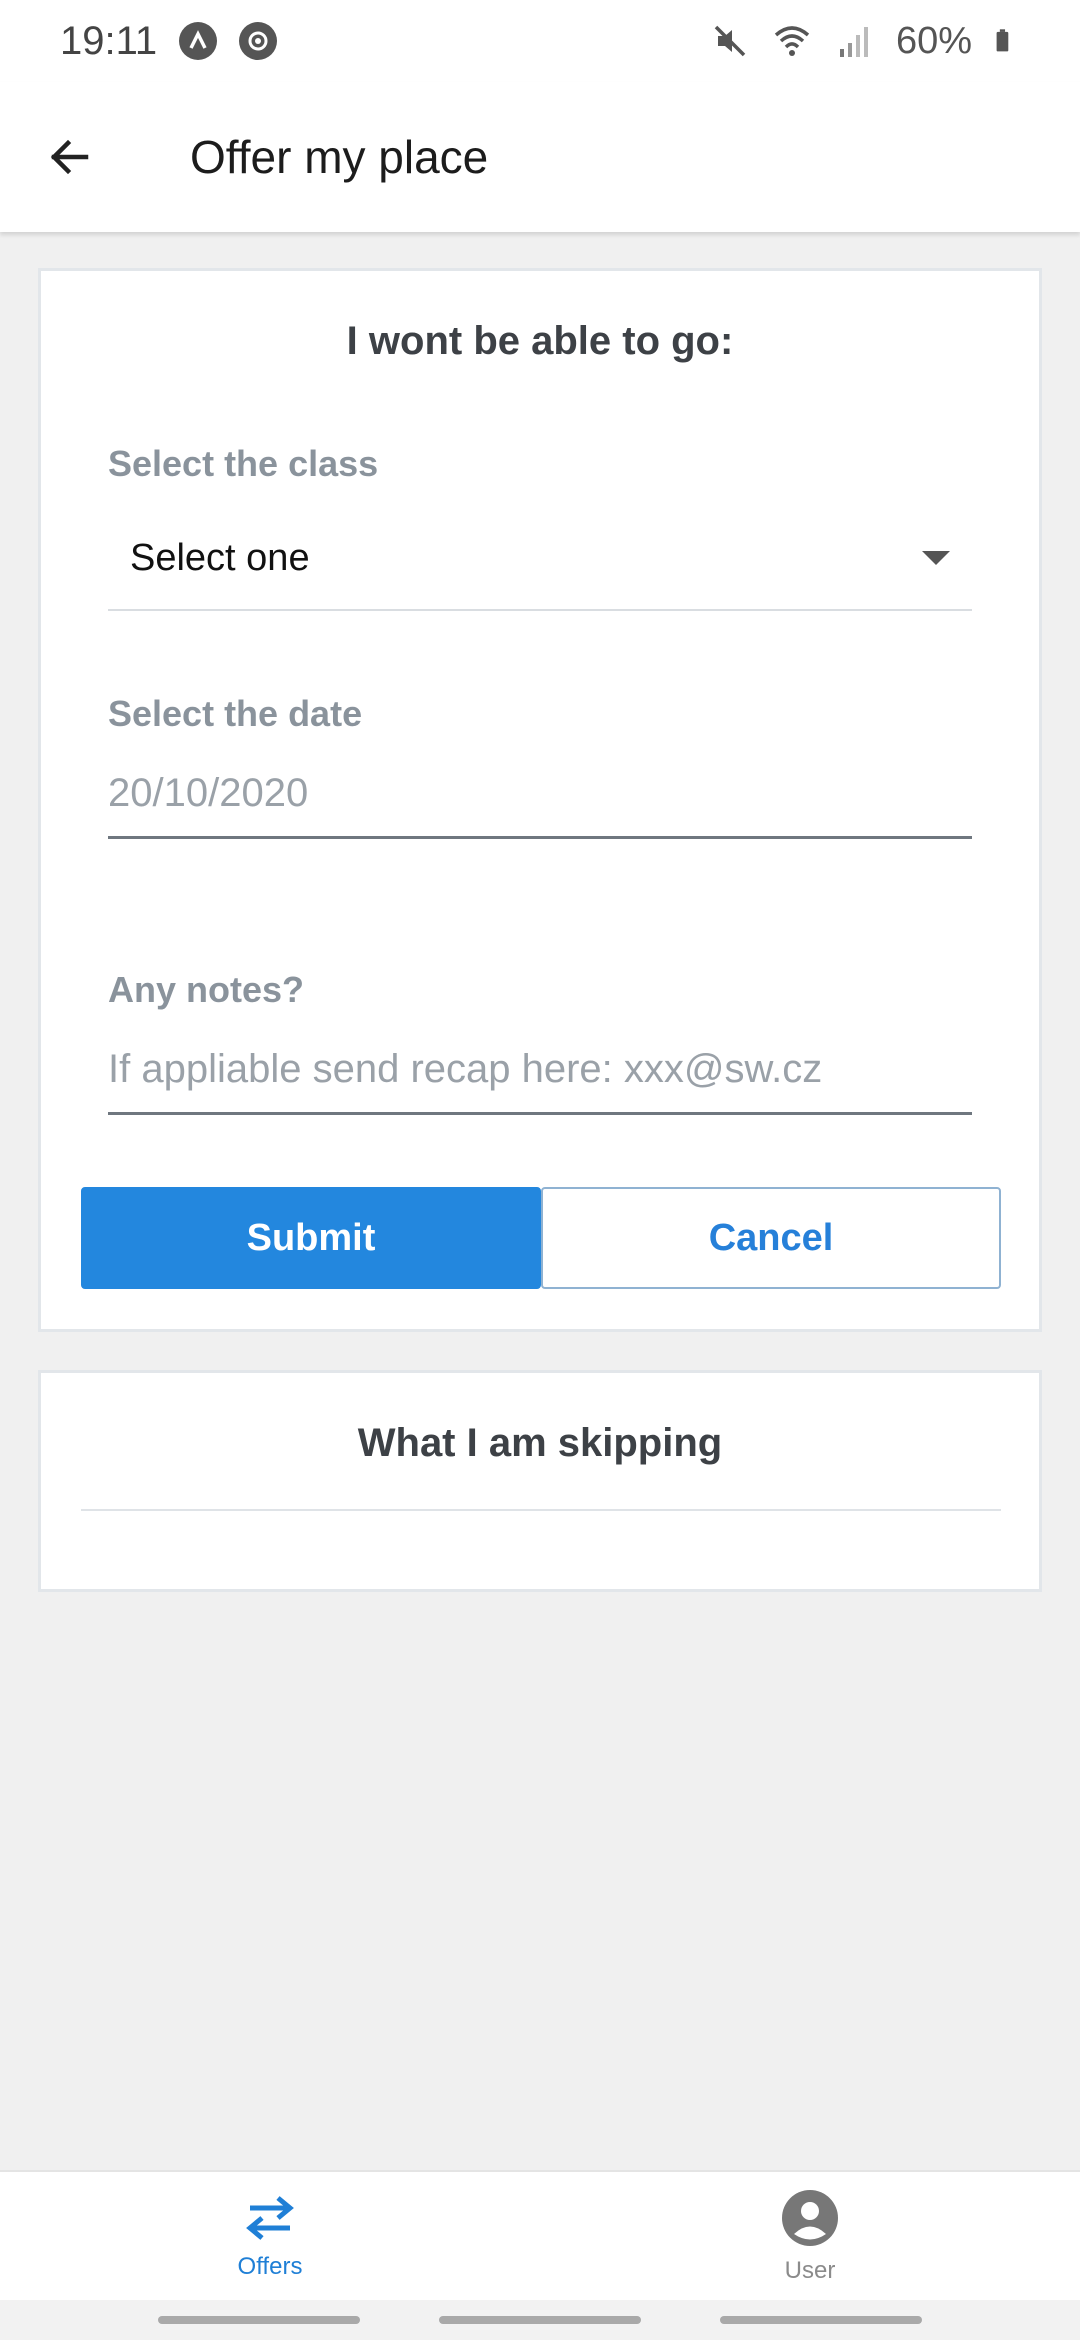  Describe the element at coordinates (771, 1238) in the screenshot. I see `cancel-button: Cancel` at that location.